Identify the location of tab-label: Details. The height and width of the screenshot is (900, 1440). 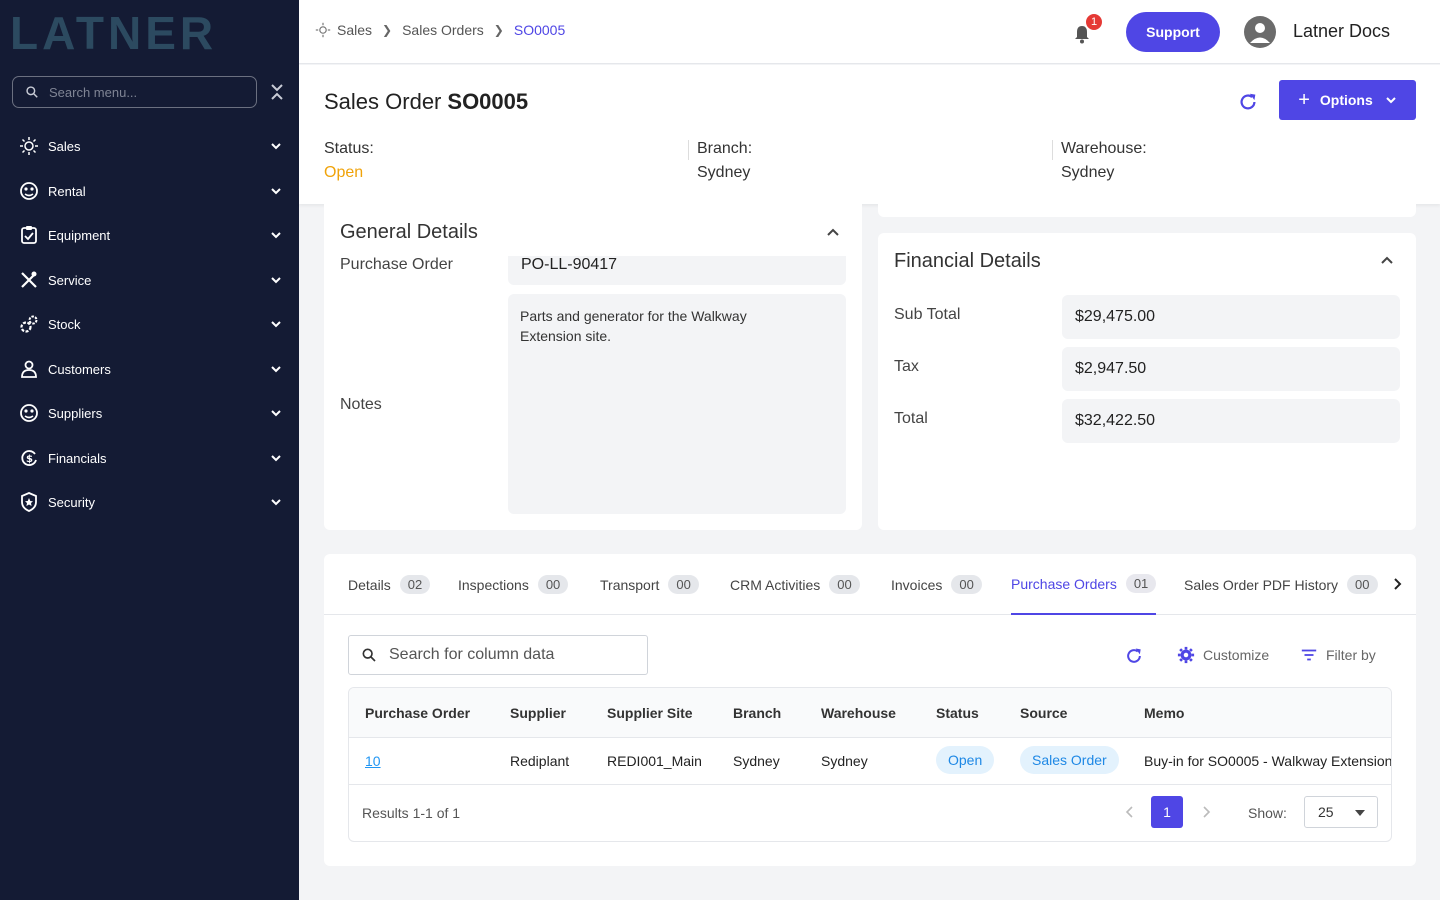
(369, 584).